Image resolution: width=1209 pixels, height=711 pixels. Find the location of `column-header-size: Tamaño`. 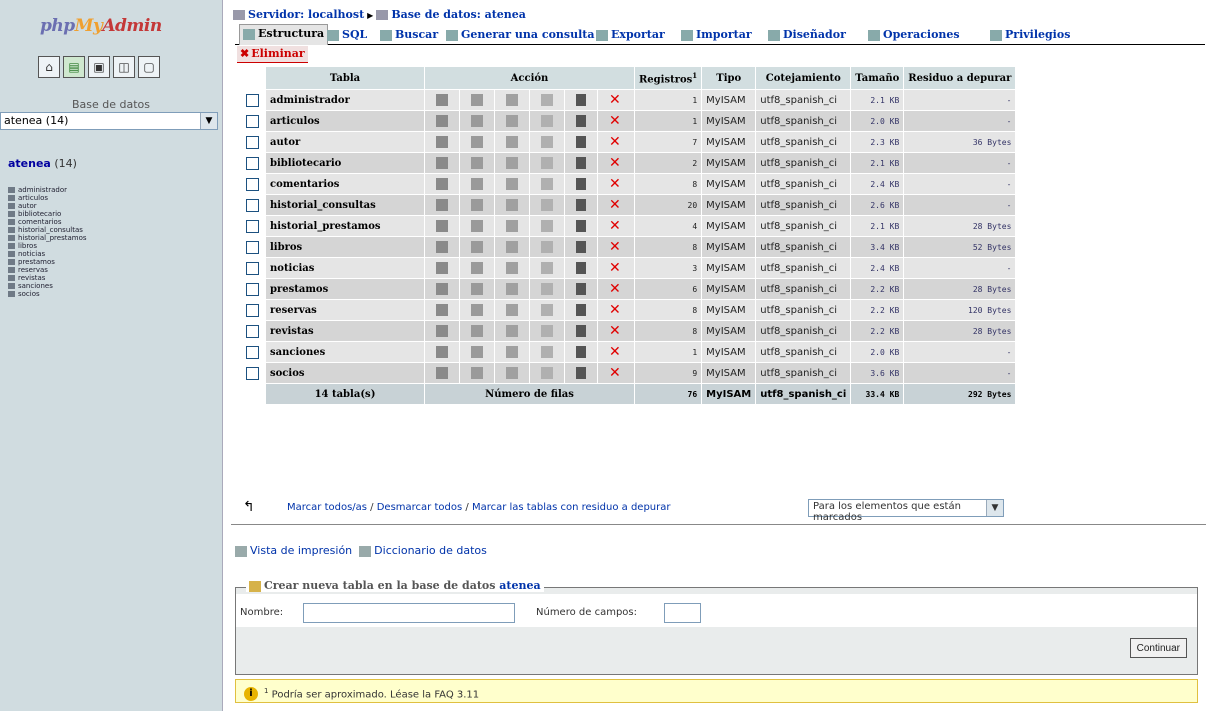

column-header-size: Tamaño is located at coordinates (877, 78).